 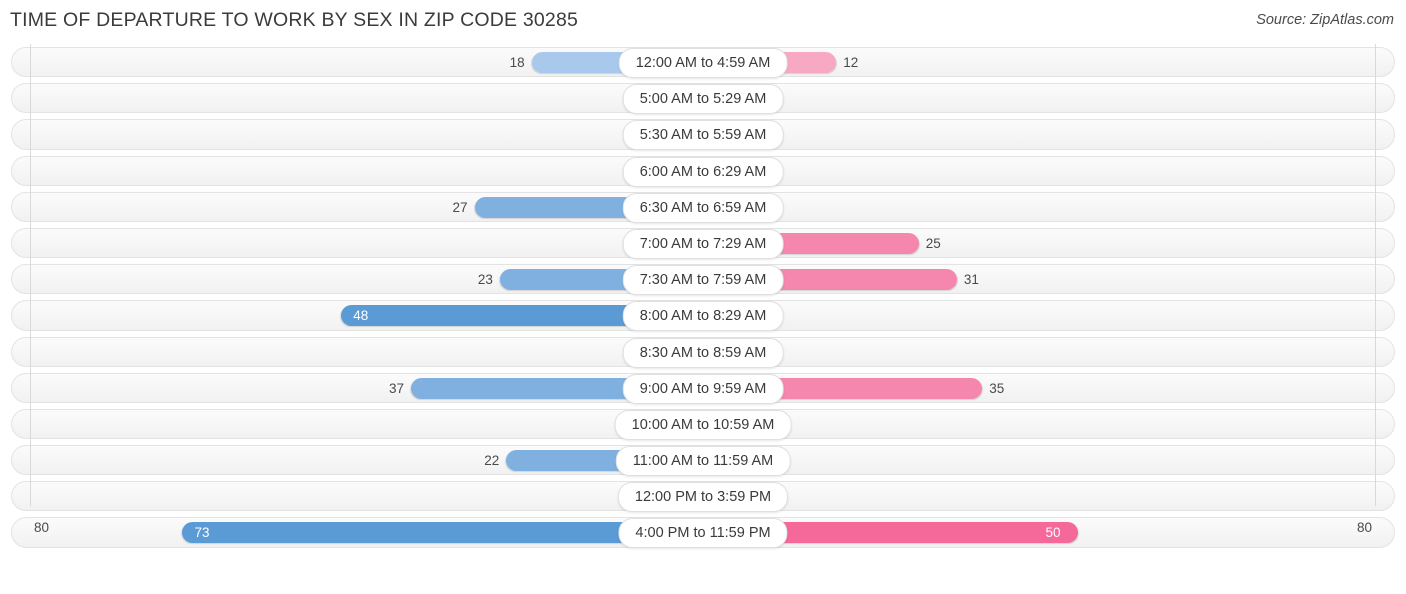 I want to click on bar-row: 005:30 AM to 5:59 AM, so click(x=703, y=134).